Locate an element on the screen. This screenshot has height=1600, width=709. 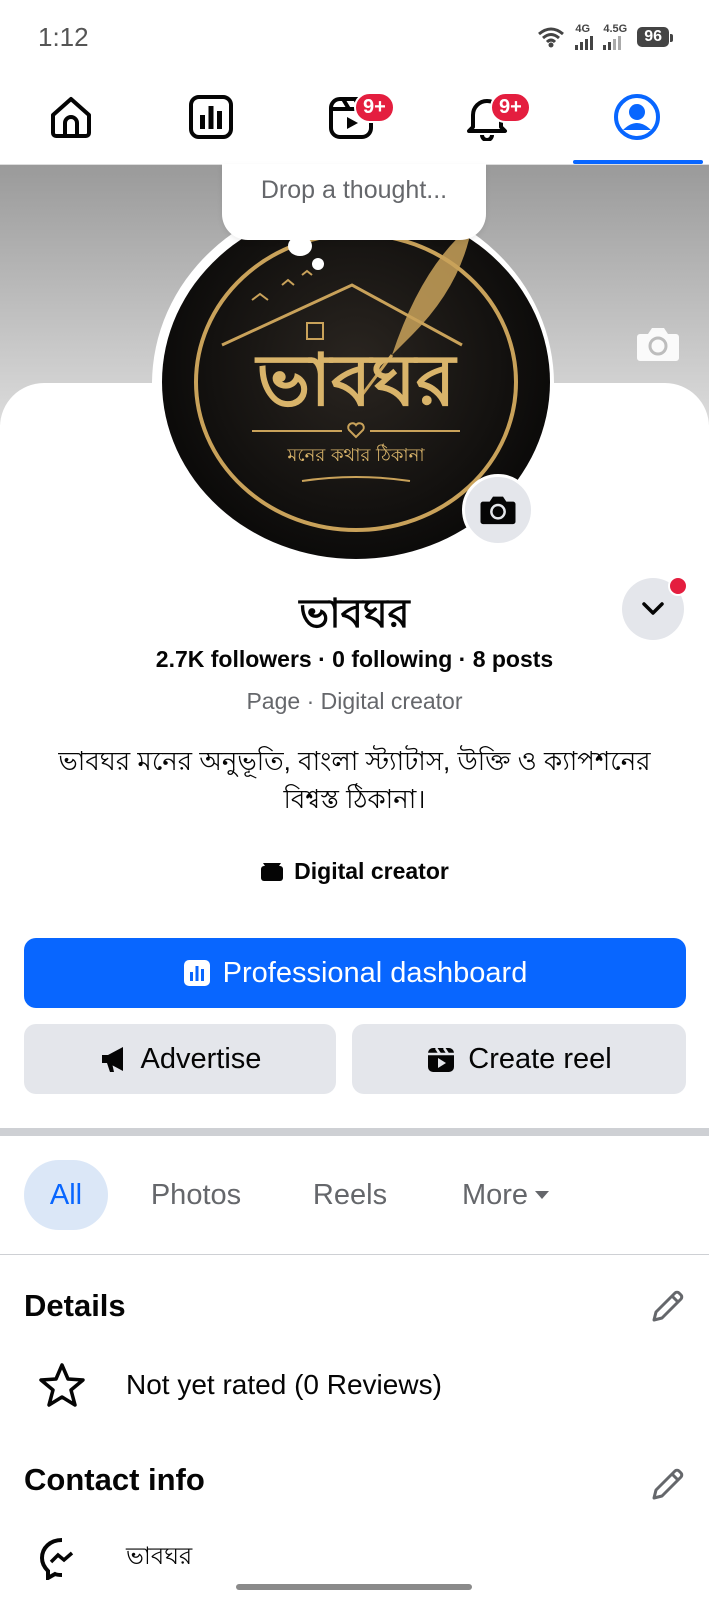
logo-title: ভাবঘর is located at coordinates (356, 380).